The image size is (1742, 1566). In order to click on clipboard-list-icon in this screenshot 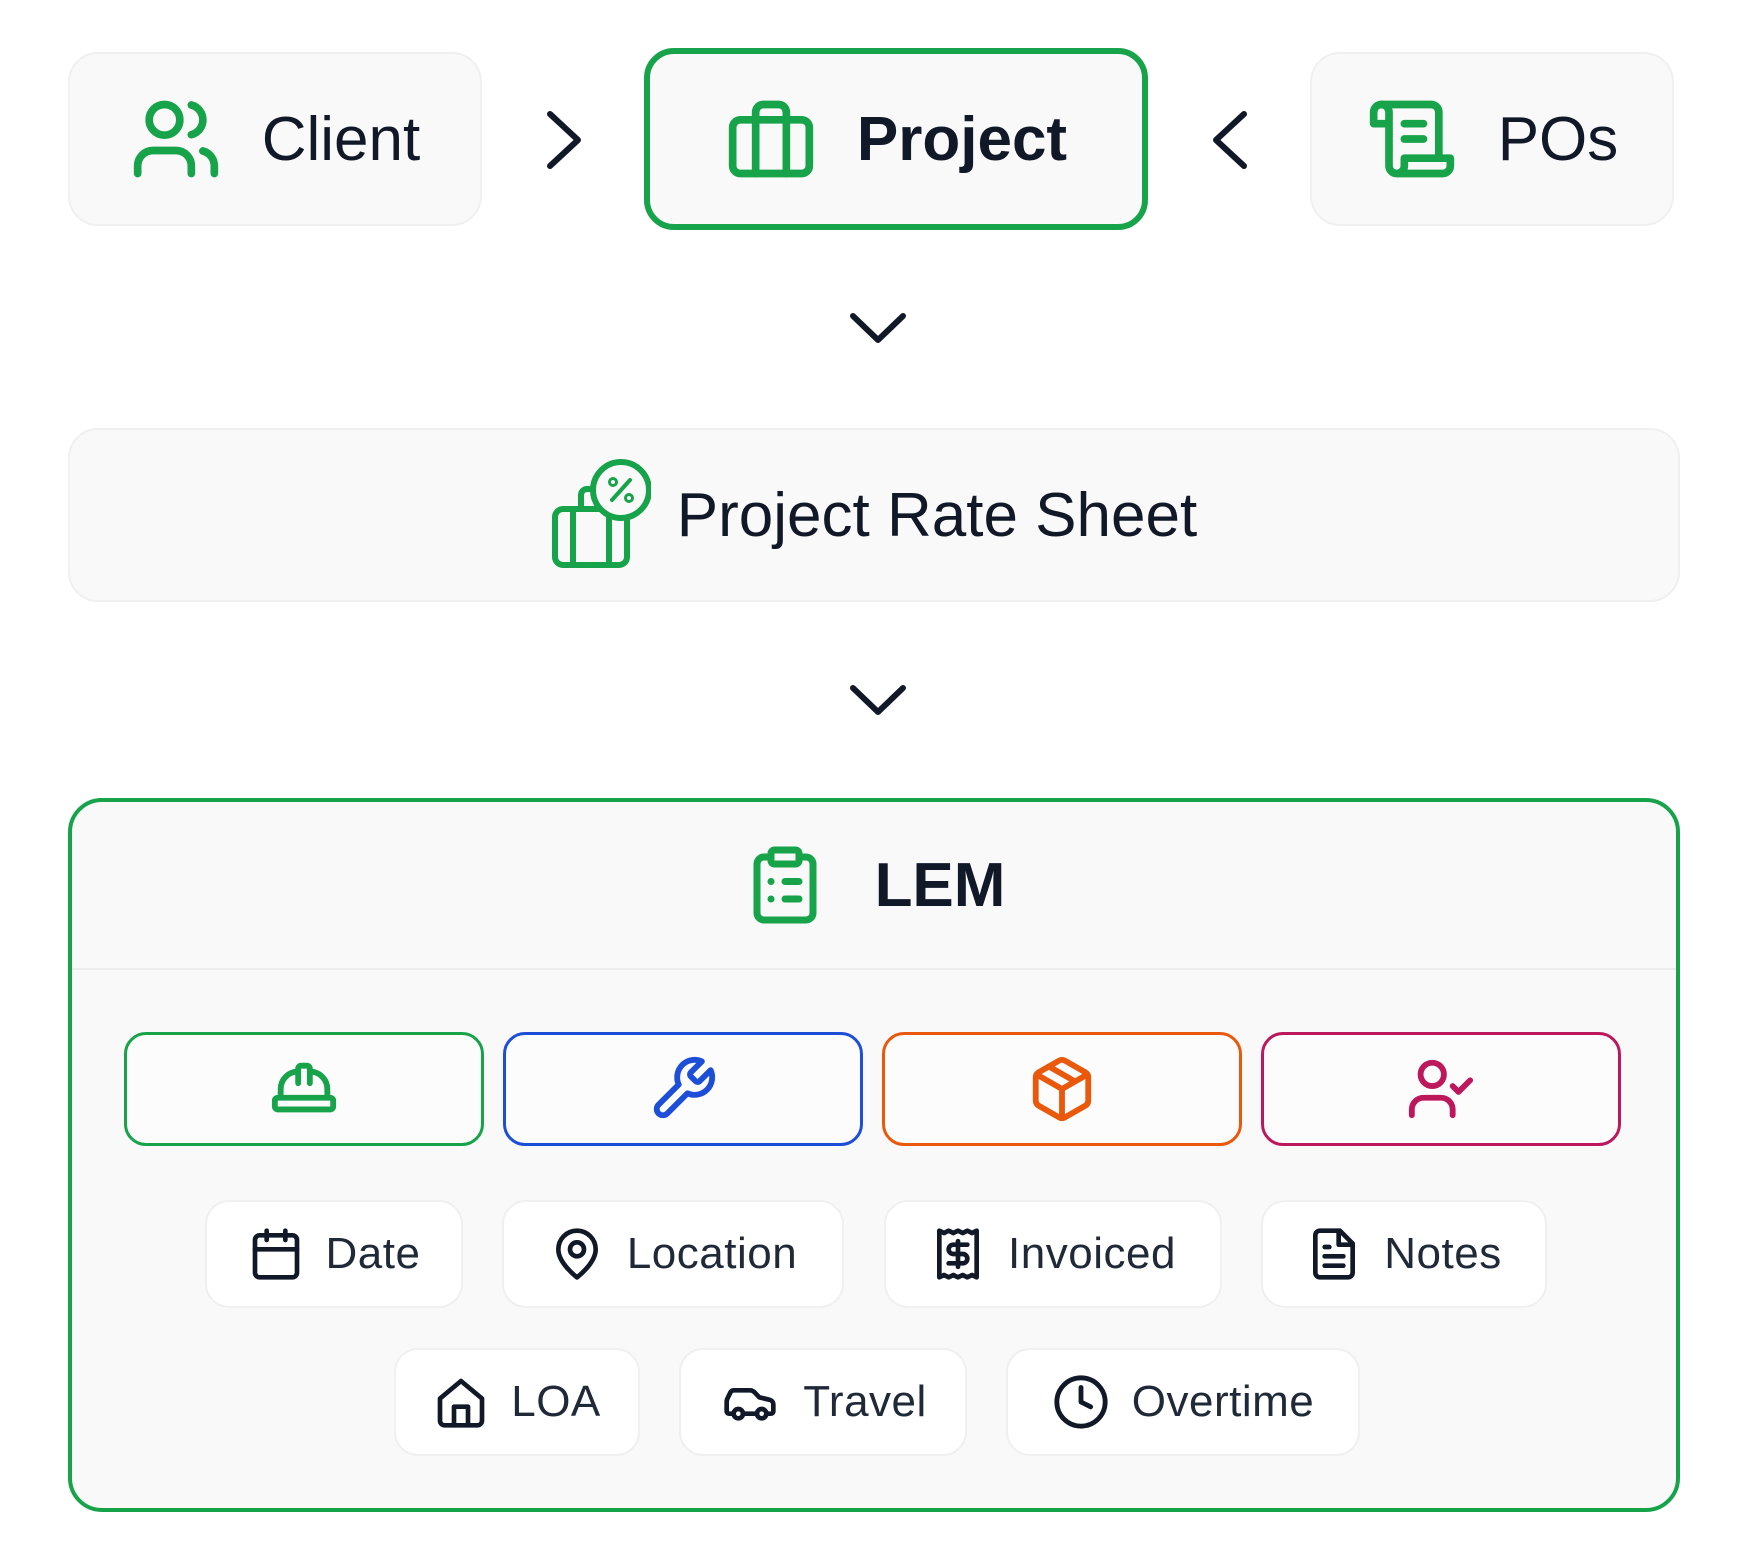, I will do `click(785, 885)`.